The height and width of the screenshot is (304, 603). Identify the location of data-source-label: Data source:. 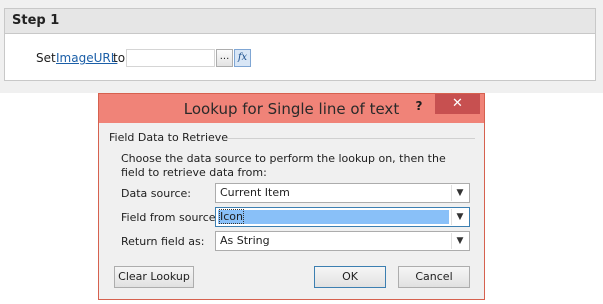
(156, 193).